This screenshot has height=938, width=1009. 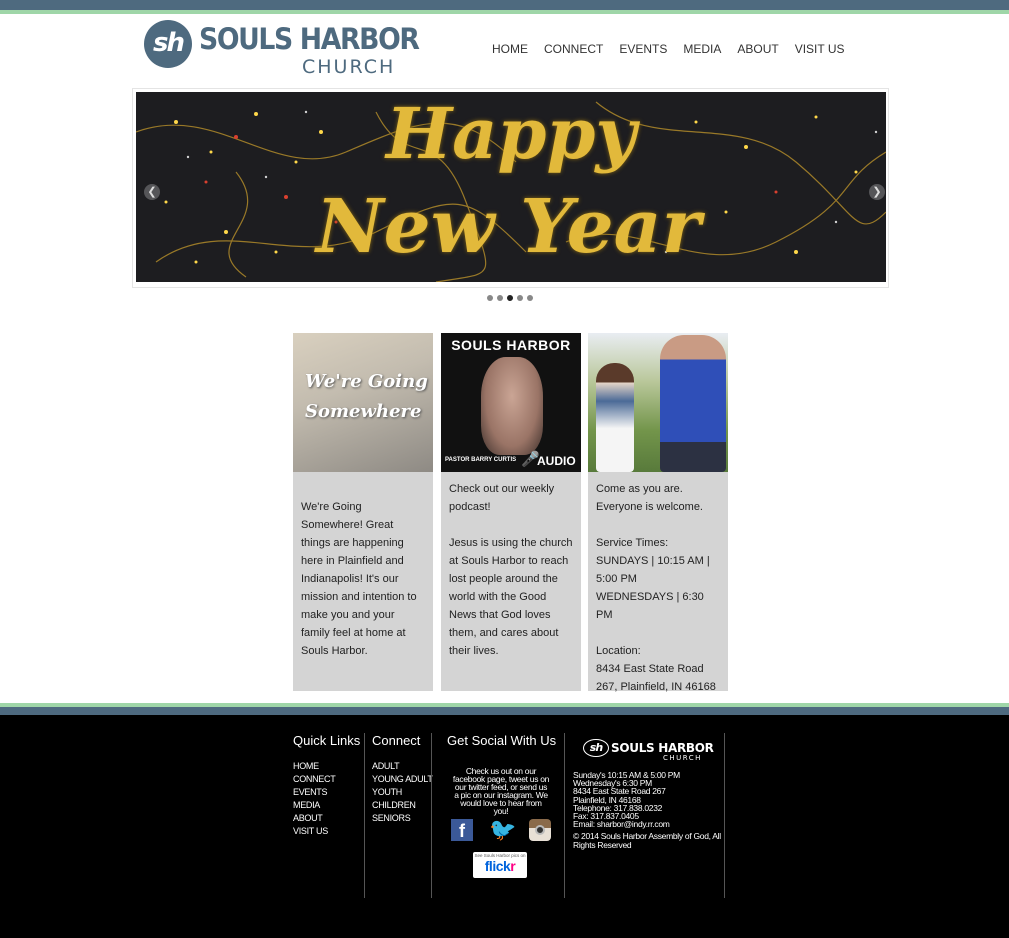 What do you see at coordinates (326, 779) in the screenshot?
I see `footer-link-connect: CONNECT` at bounding box center [326, 779].